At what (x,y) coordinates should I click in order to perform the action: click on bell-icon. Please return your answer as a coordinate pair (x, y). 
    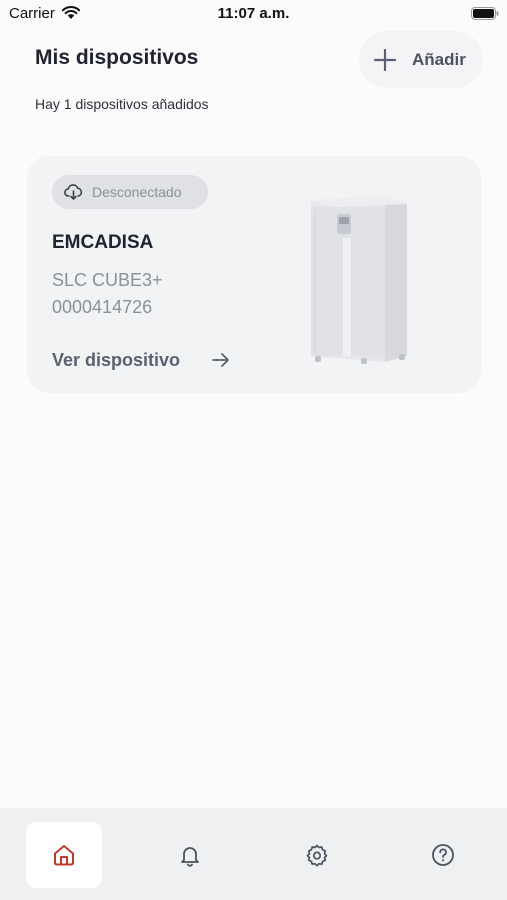
    Looking at the image, I should click on (190, 857).